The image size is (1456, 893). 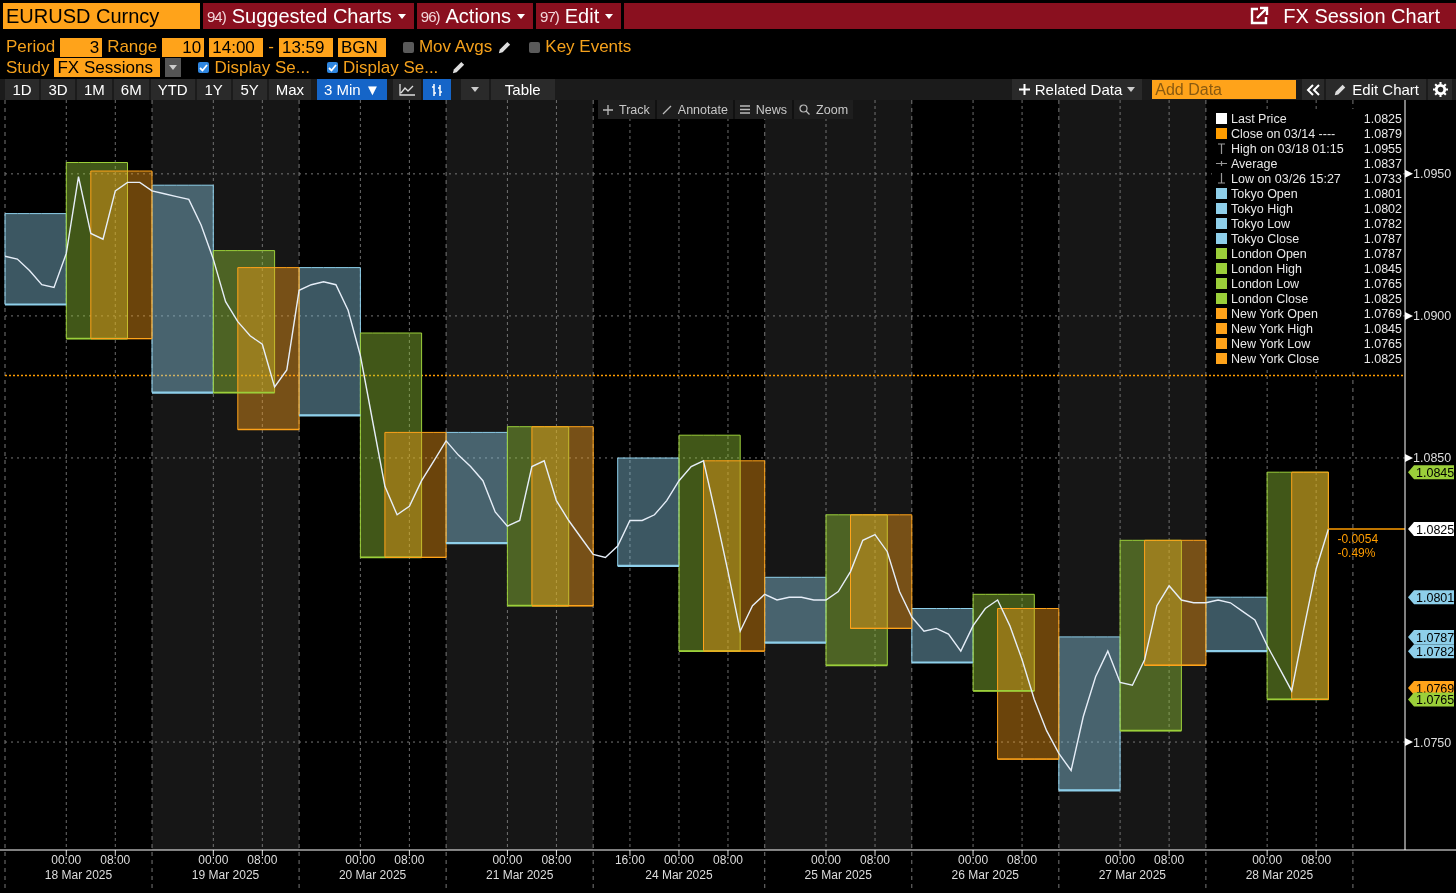 What do you see at coordinates (1382, 118) in the screenshot?
I see `legend-value: 1.0825` at bounding box center [1382, 118].